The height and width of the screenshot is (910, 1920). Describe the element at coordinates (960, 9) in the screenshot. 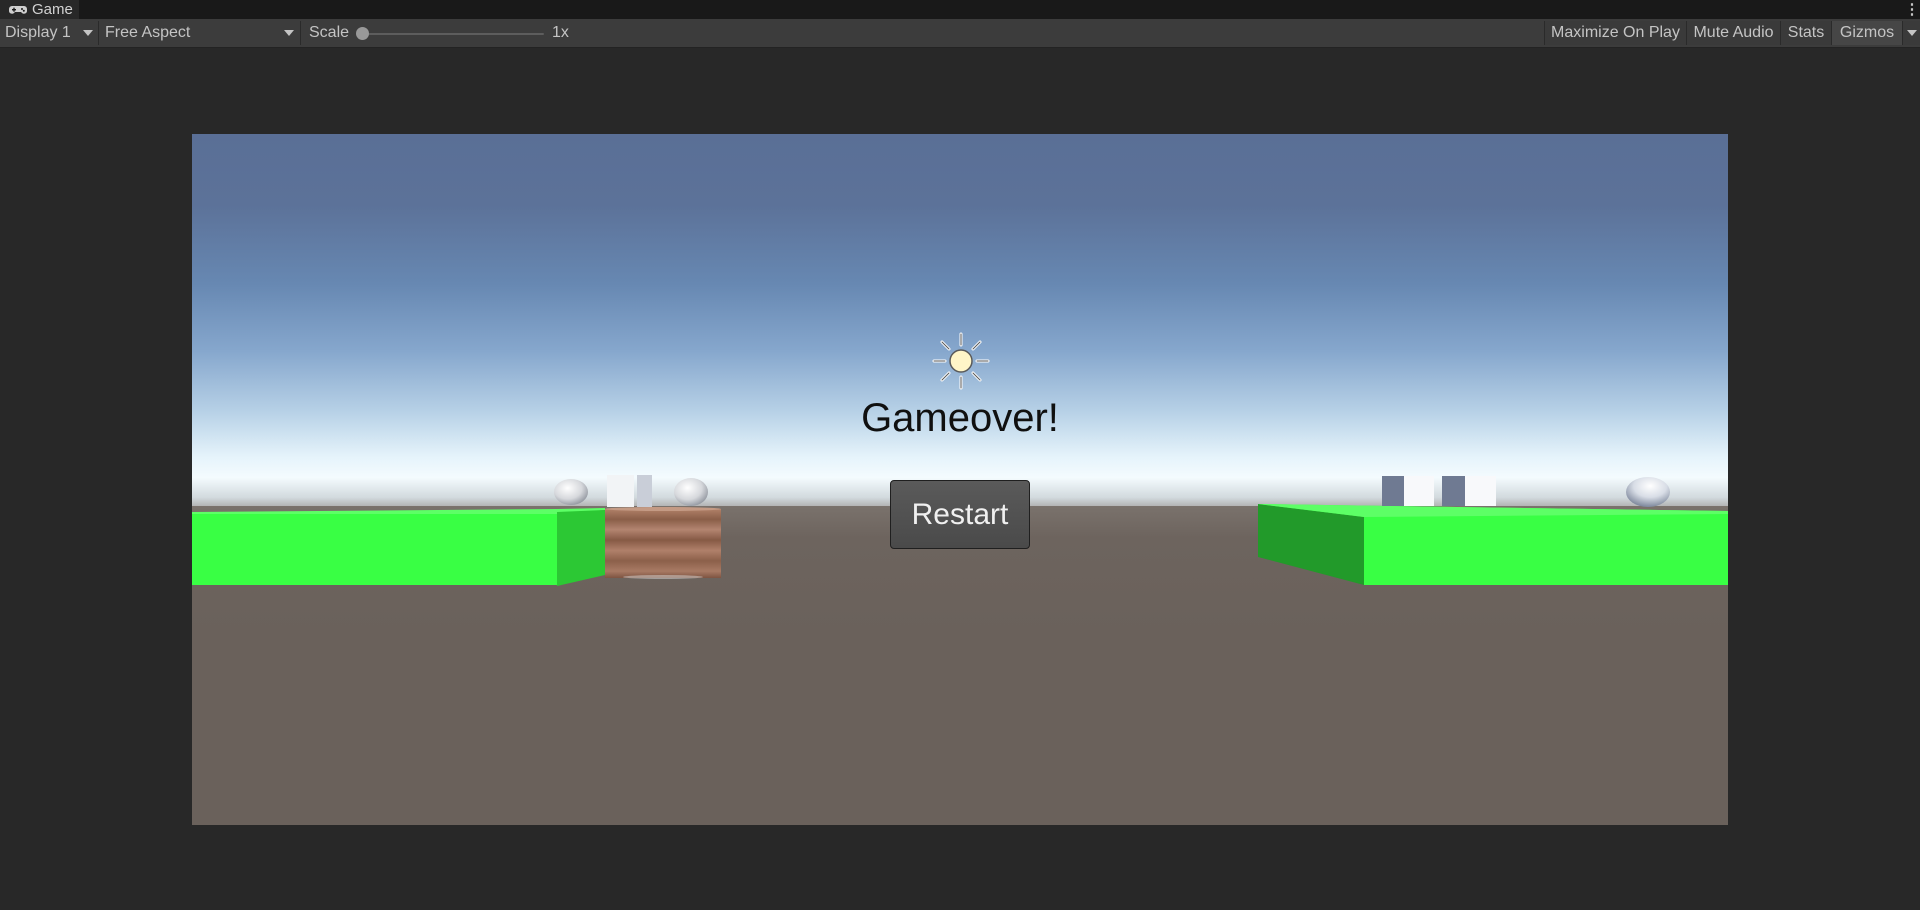

I see `window-tab-bar: Game ⋮` at that location.